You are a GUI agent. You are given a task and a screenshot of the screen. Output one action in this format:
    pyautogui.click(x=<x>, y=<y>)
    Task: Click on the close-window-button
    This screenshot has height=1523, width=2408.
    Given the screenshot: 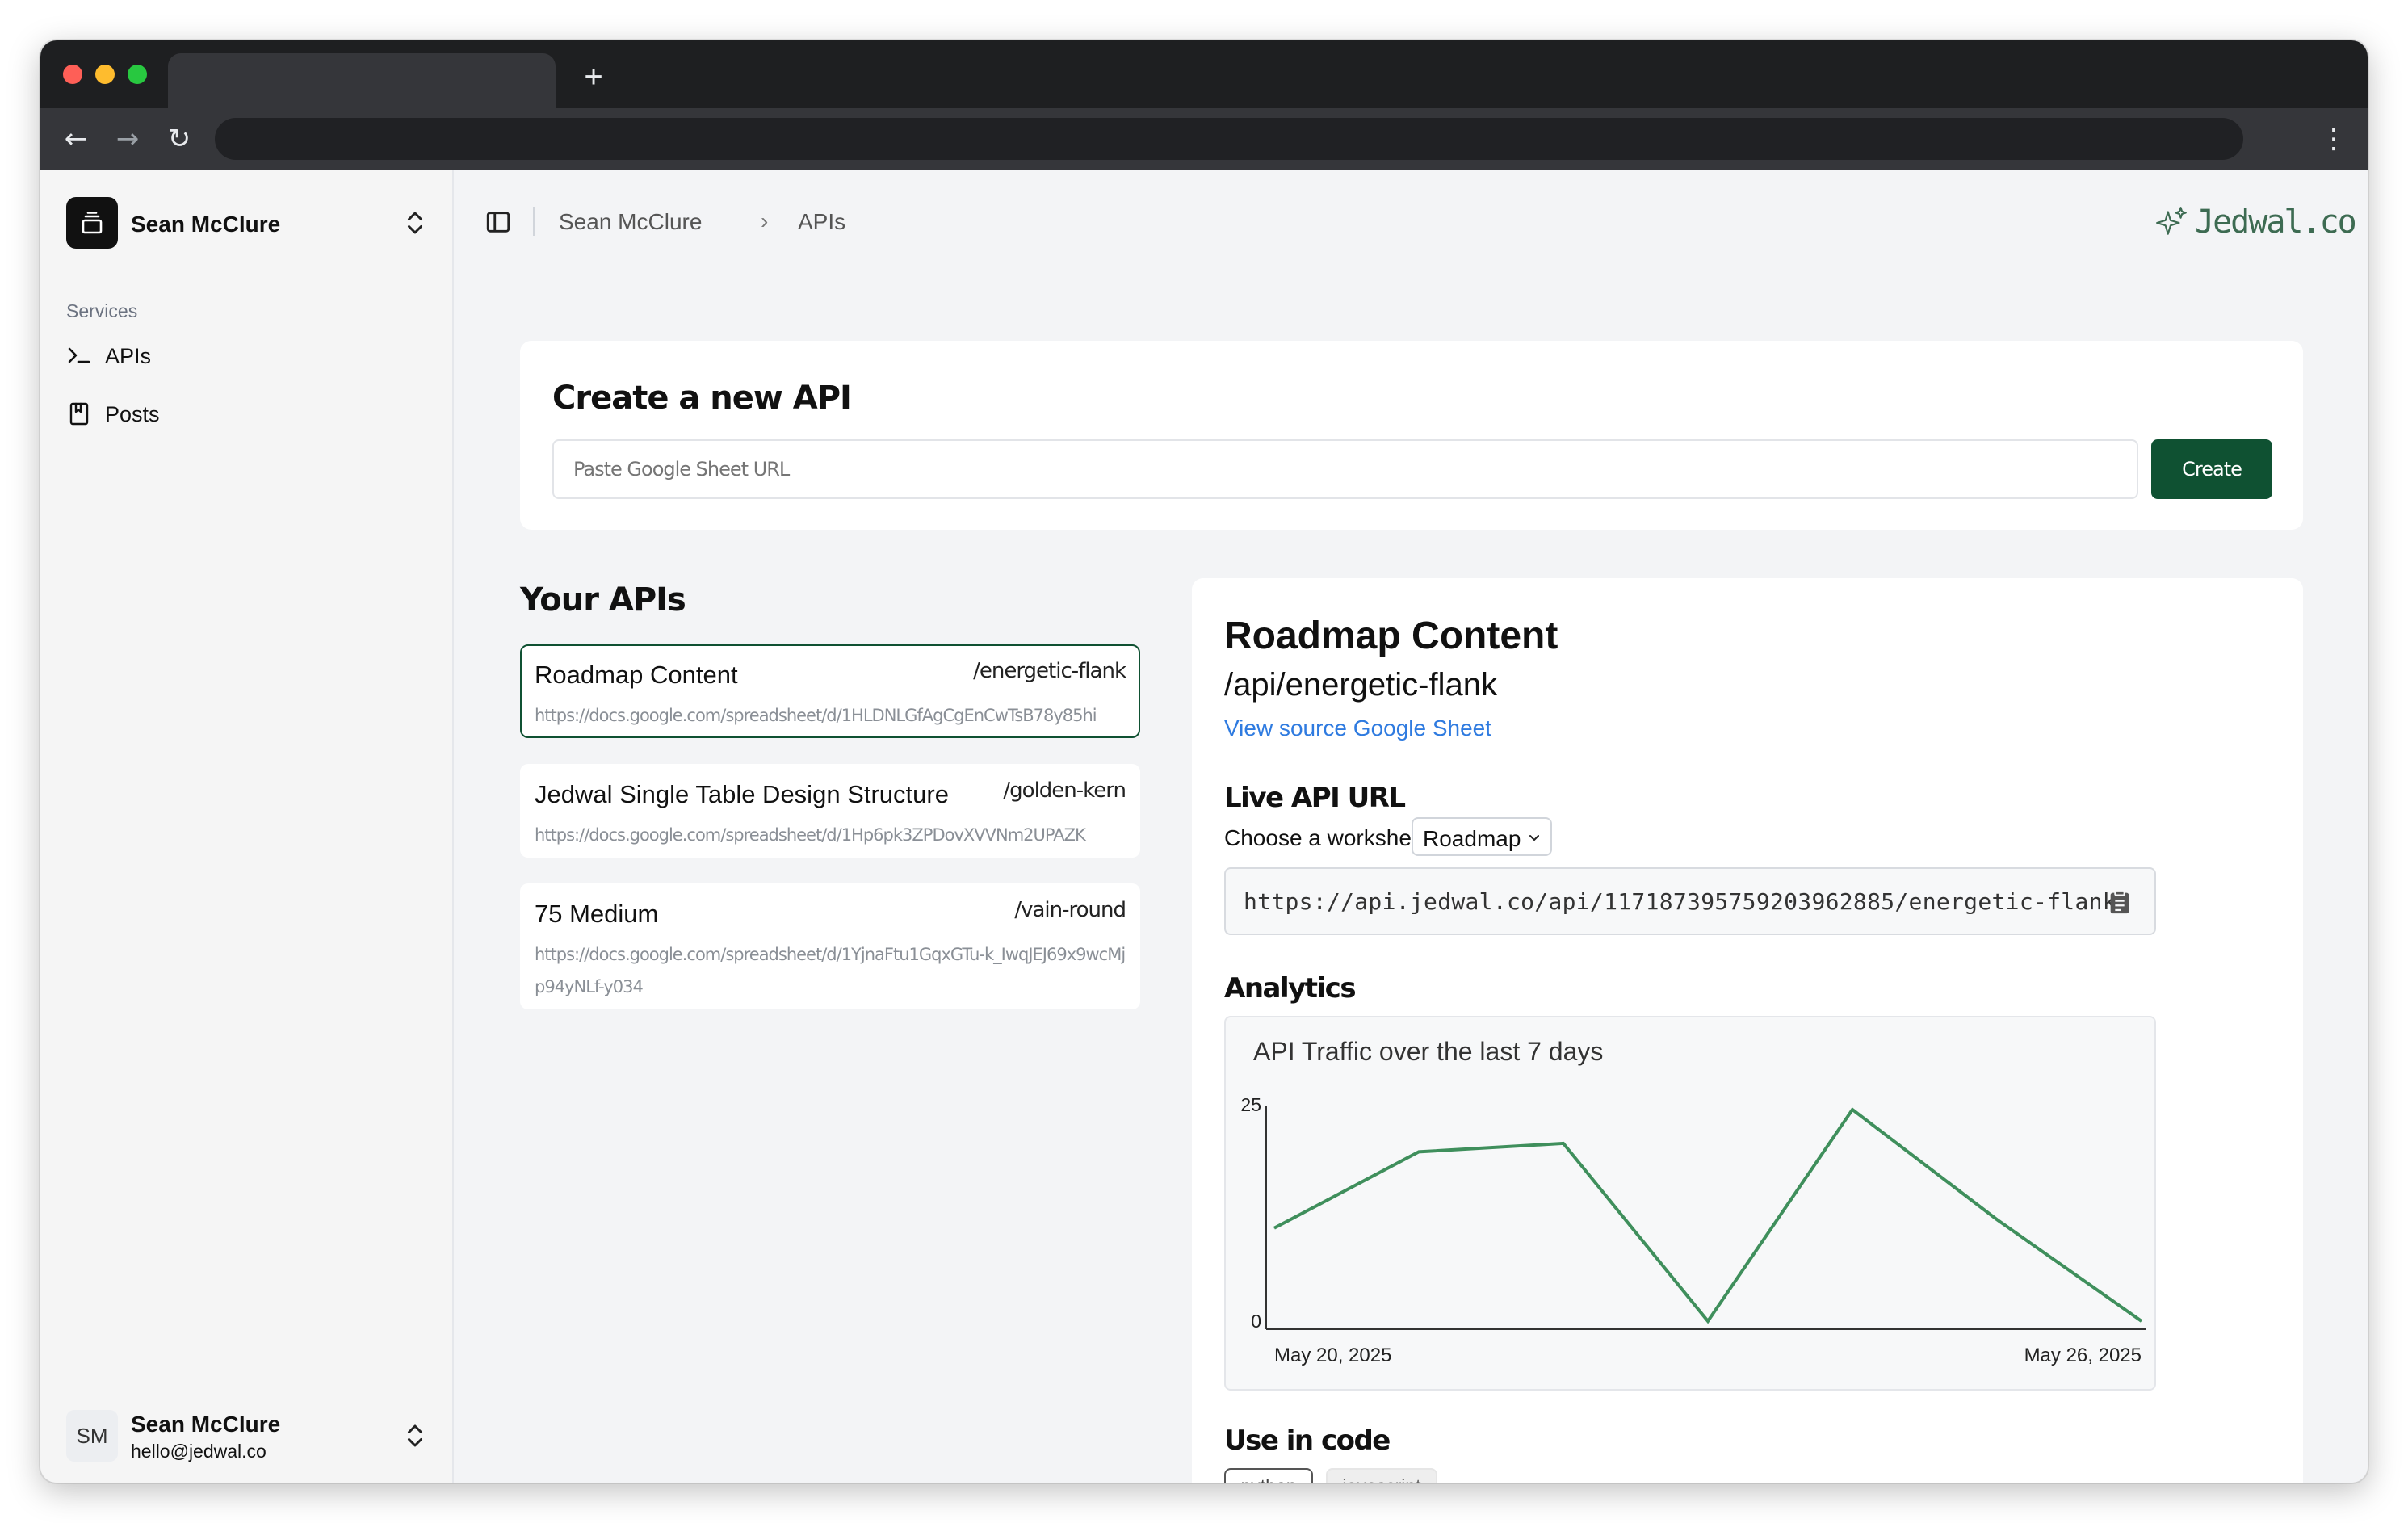 What is the action you would take?
    pyautogui.click(x=72, y=74)
    